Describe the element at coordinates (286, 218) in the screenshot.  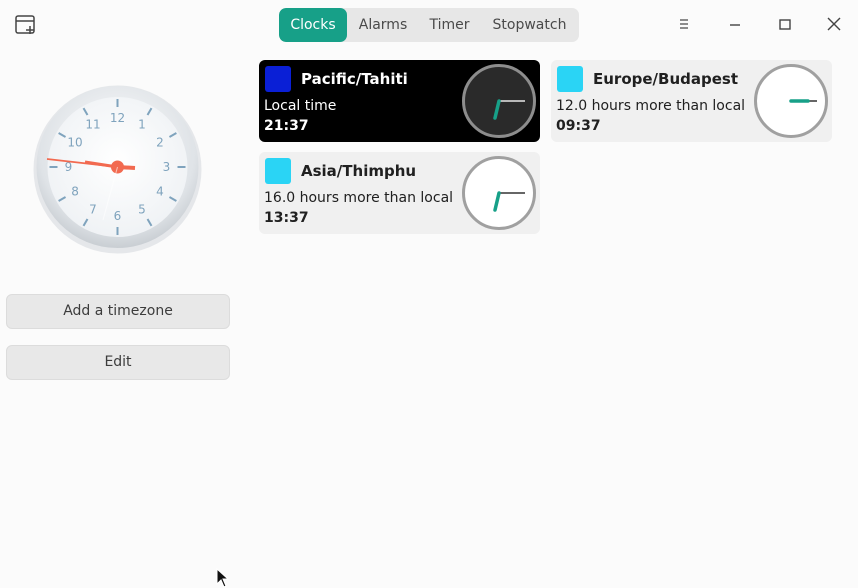
I see `clock-time: 13:37` at that location.